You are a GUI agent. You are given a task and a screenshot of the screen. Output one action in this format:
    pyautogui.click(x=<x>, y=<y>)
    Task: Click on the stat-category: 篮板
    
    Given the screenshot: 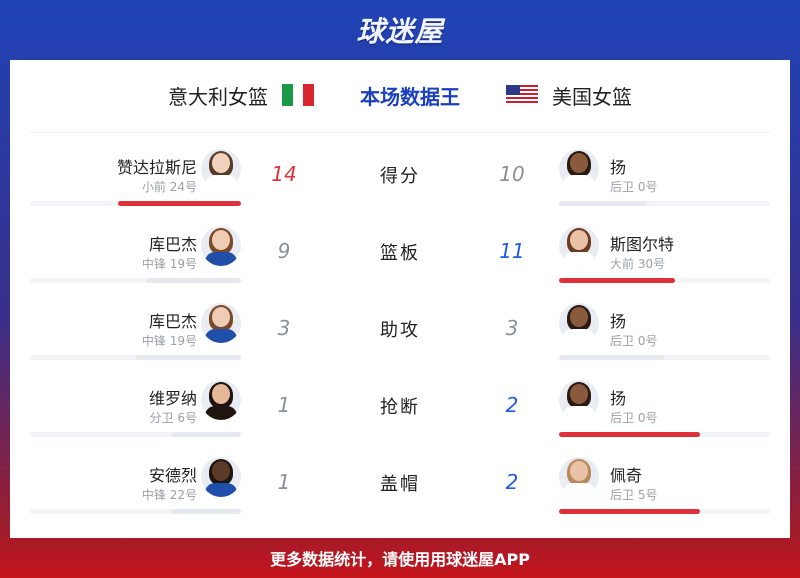 What is the action you would take?
    pyautogui.click(x=400, y=253)
    